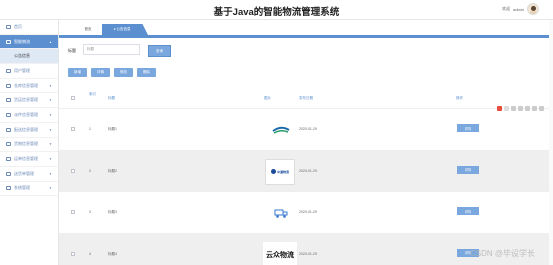 This screenshot has height=265, width=553. Describe the element at coordinates (8, 188) in the screenshot. I see `gear-icon` at that location.